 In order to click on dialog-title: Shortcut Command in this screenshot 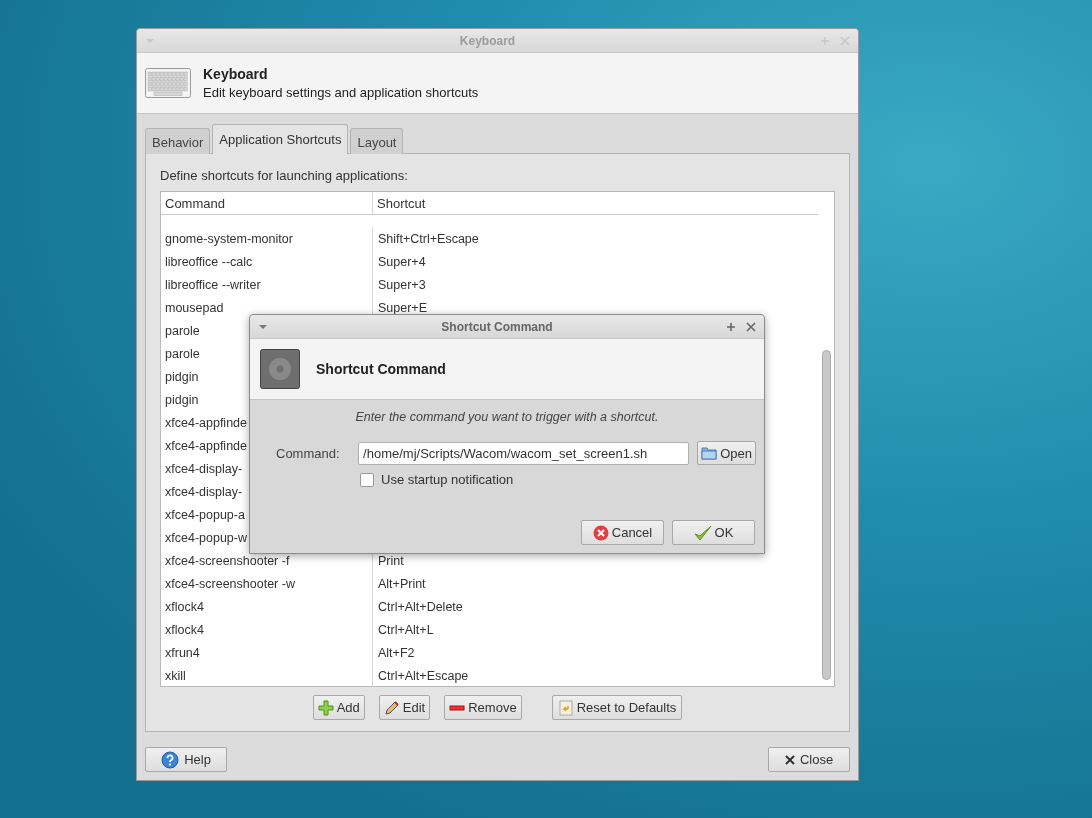, I will do `click(497, 326)`.